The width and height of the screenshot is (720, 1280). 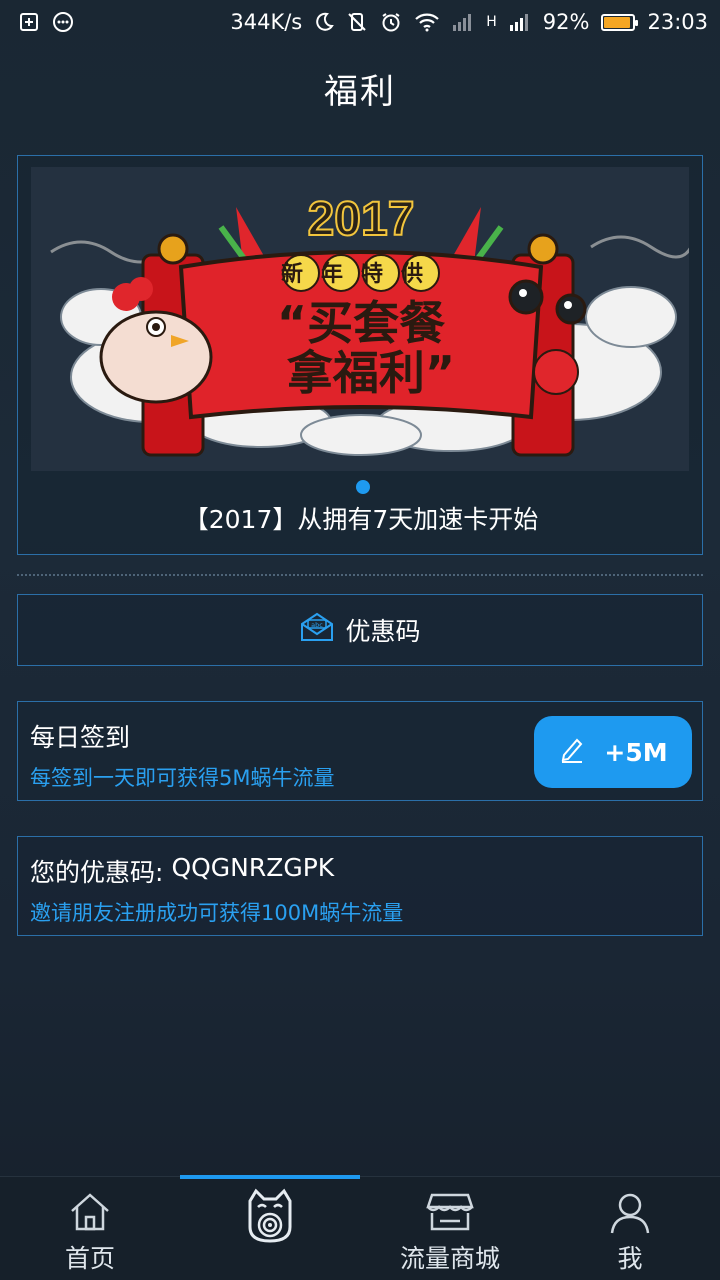 I want to click on home-icon, so click(x=90, y=1215).